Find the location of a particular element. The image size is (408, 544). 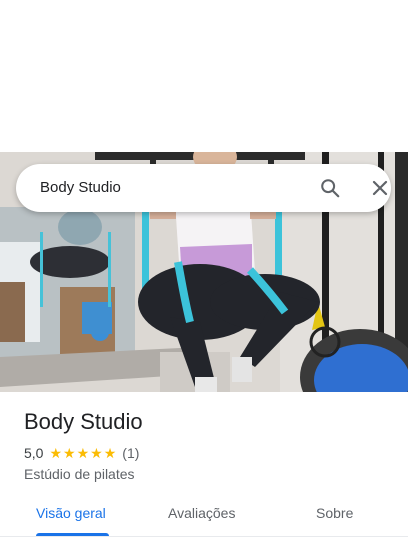

search-icon is located at coordinates (330, 188).